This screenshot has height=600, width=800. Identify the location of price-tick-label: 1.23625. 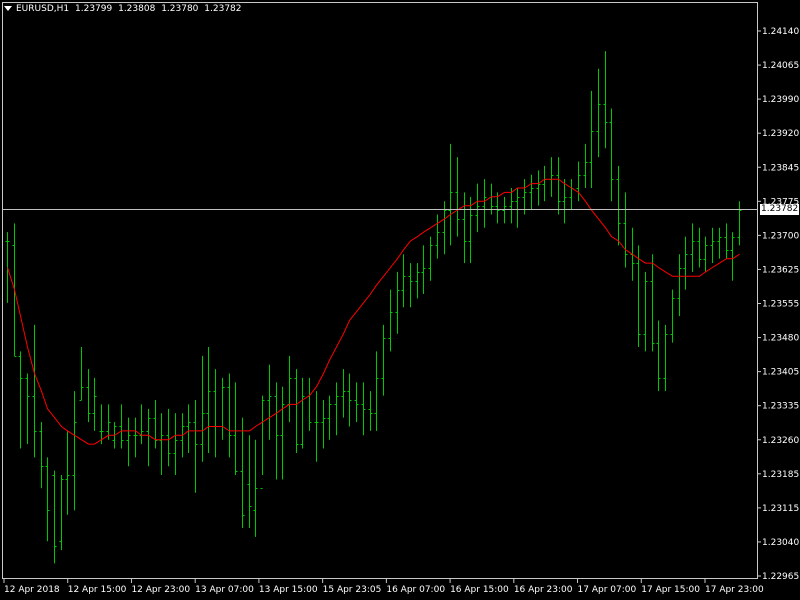
(780, 270).